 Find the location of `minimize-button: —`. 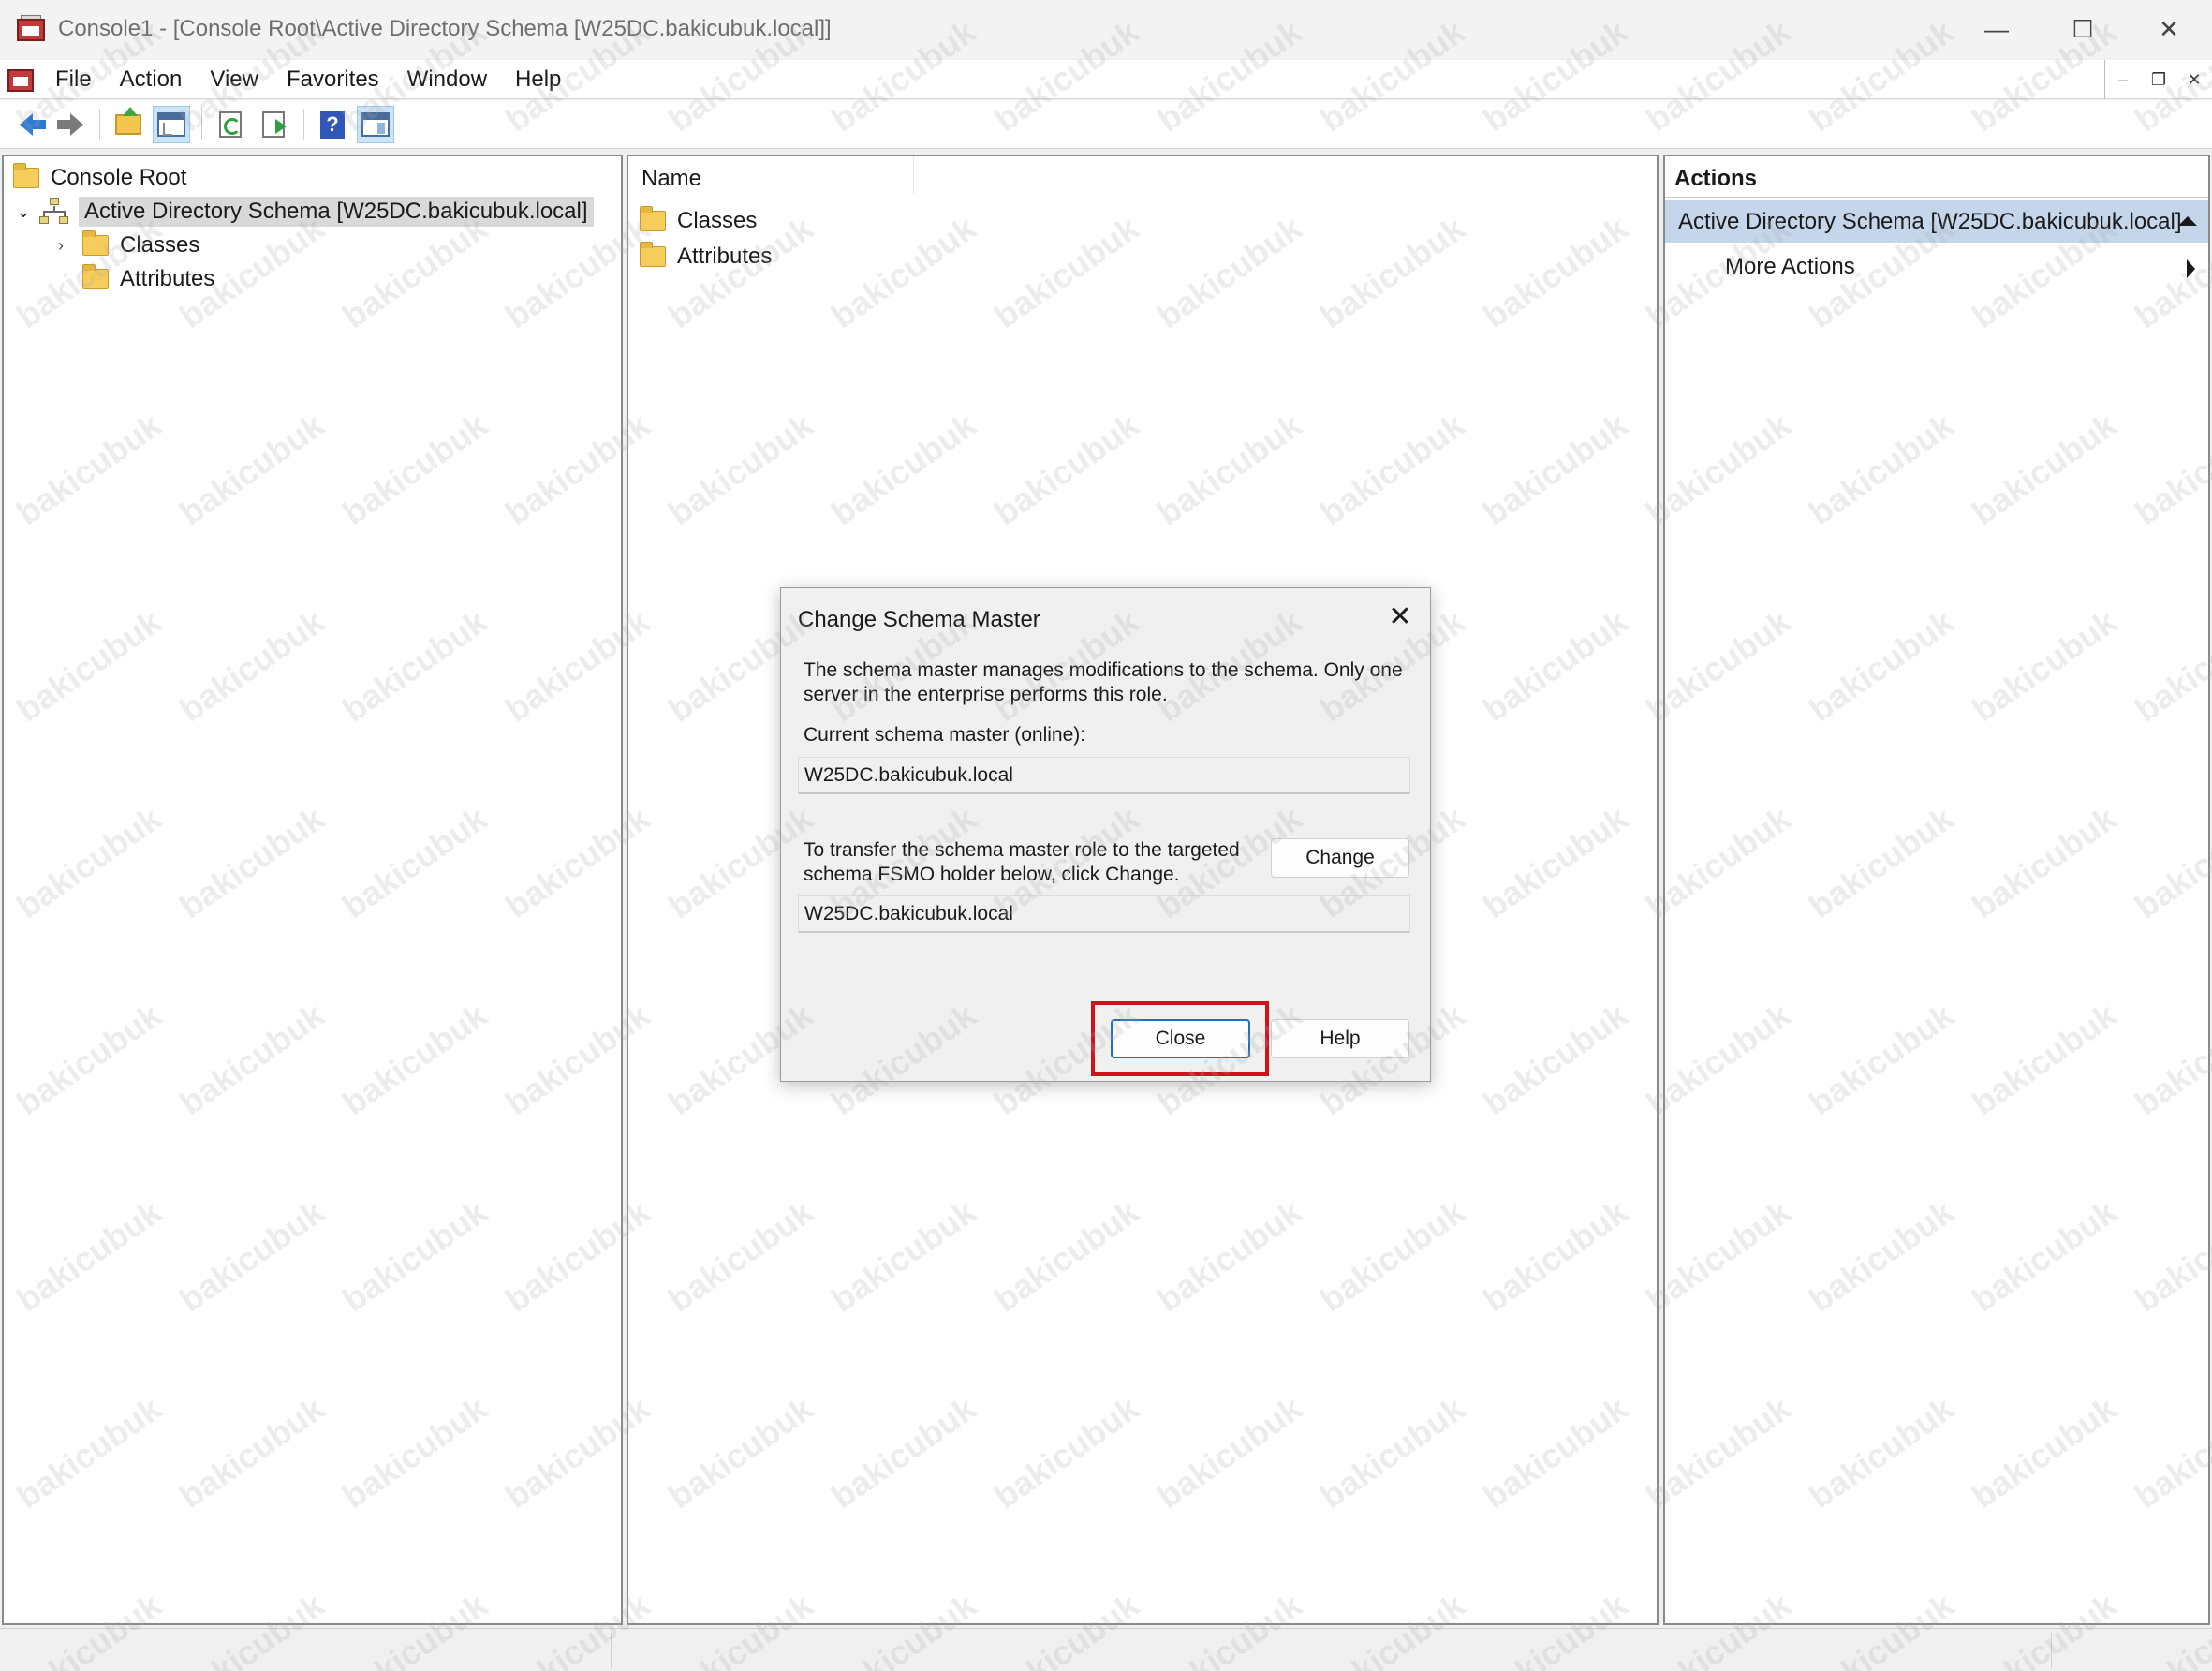

minimize-button: — is located at coordinates (1997, 29).